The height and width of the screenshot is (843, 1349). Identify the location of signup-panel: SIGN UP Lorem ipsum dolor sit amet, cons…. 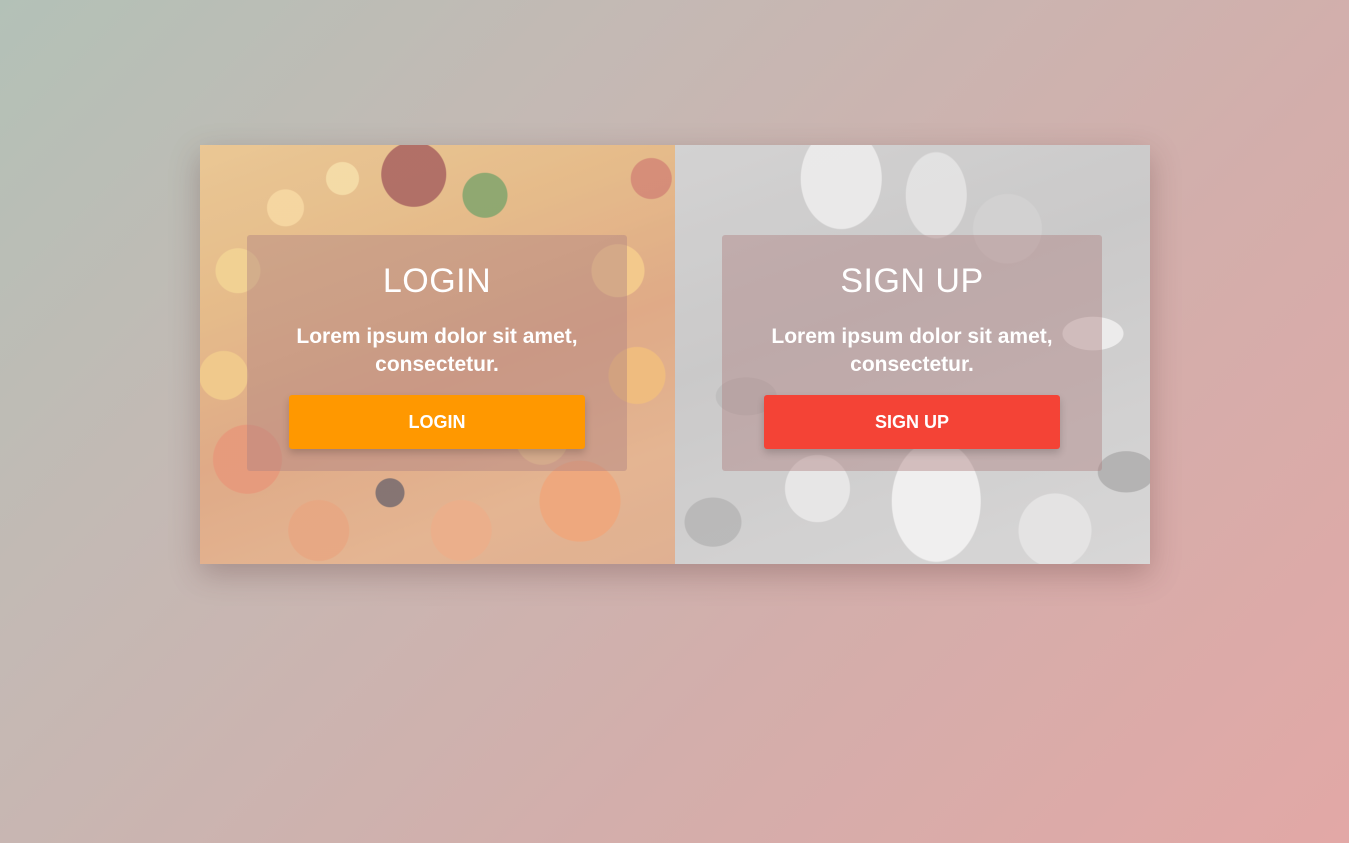
(912, 353).